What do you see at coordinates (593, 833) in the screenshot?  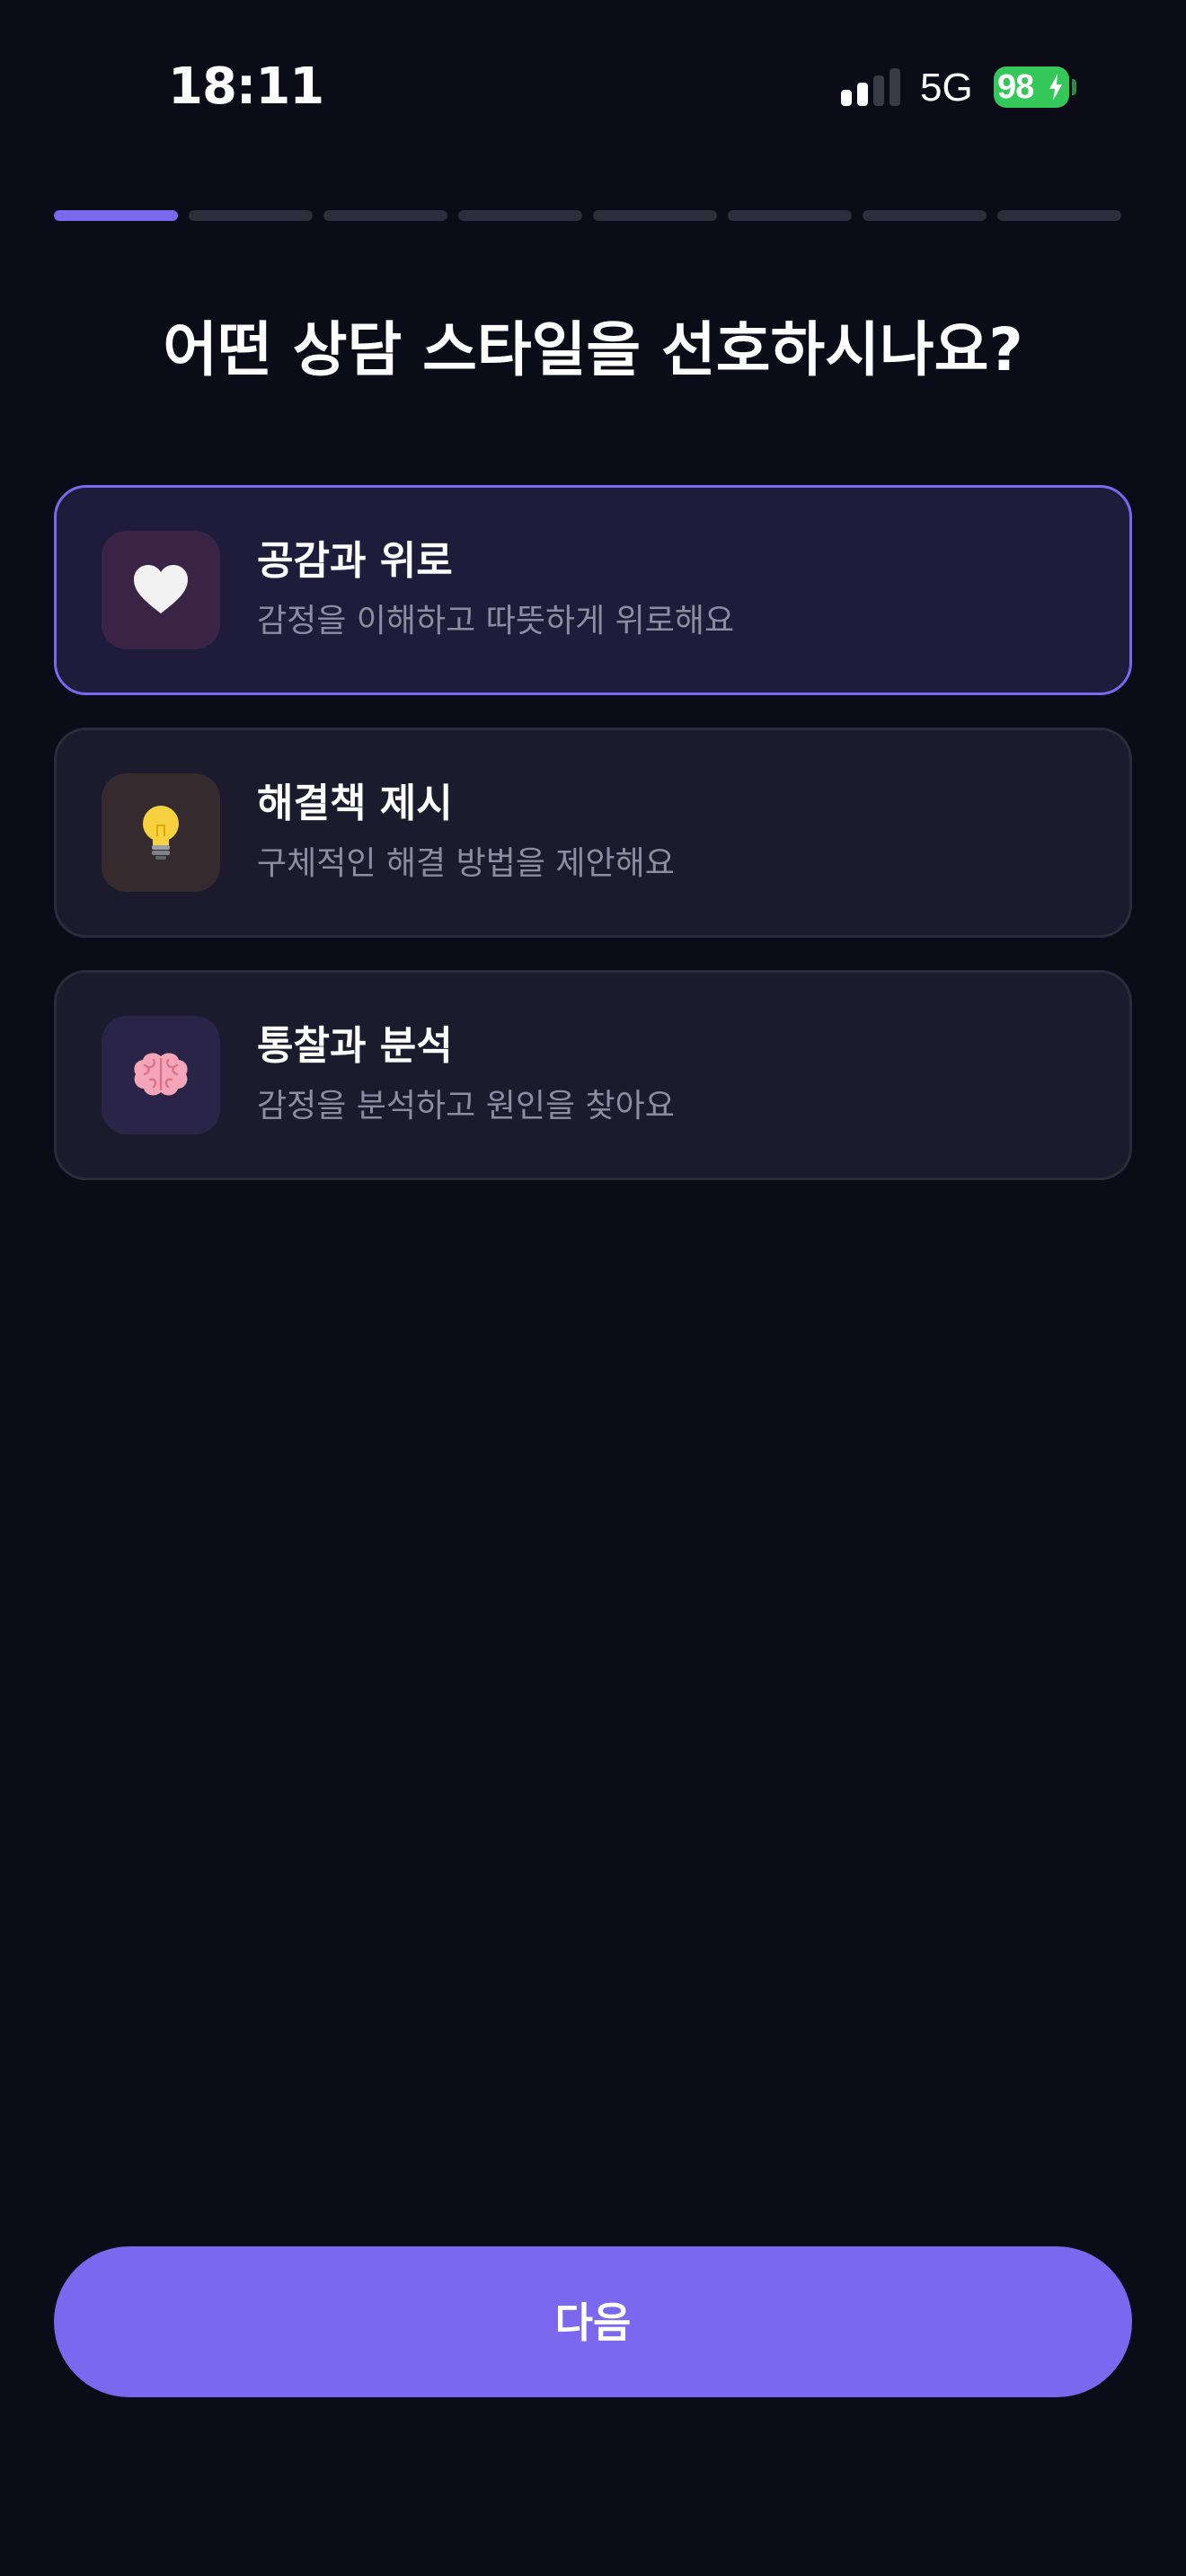 I see `option-solution-suggestion: 해결책 제시 구체적인 해결 방법을 제안해요` at bounding box center [593, 833].